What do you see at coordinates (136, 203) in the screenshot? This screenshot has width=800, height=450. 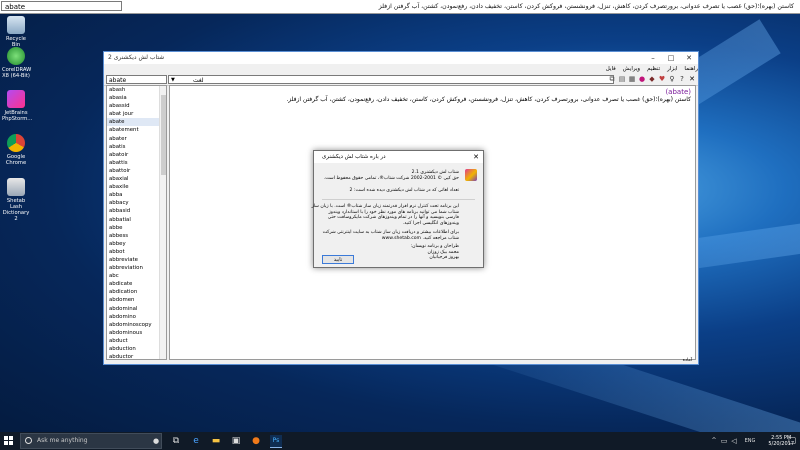 I see `list-item: abbacy` at bounding box center [136, 203].